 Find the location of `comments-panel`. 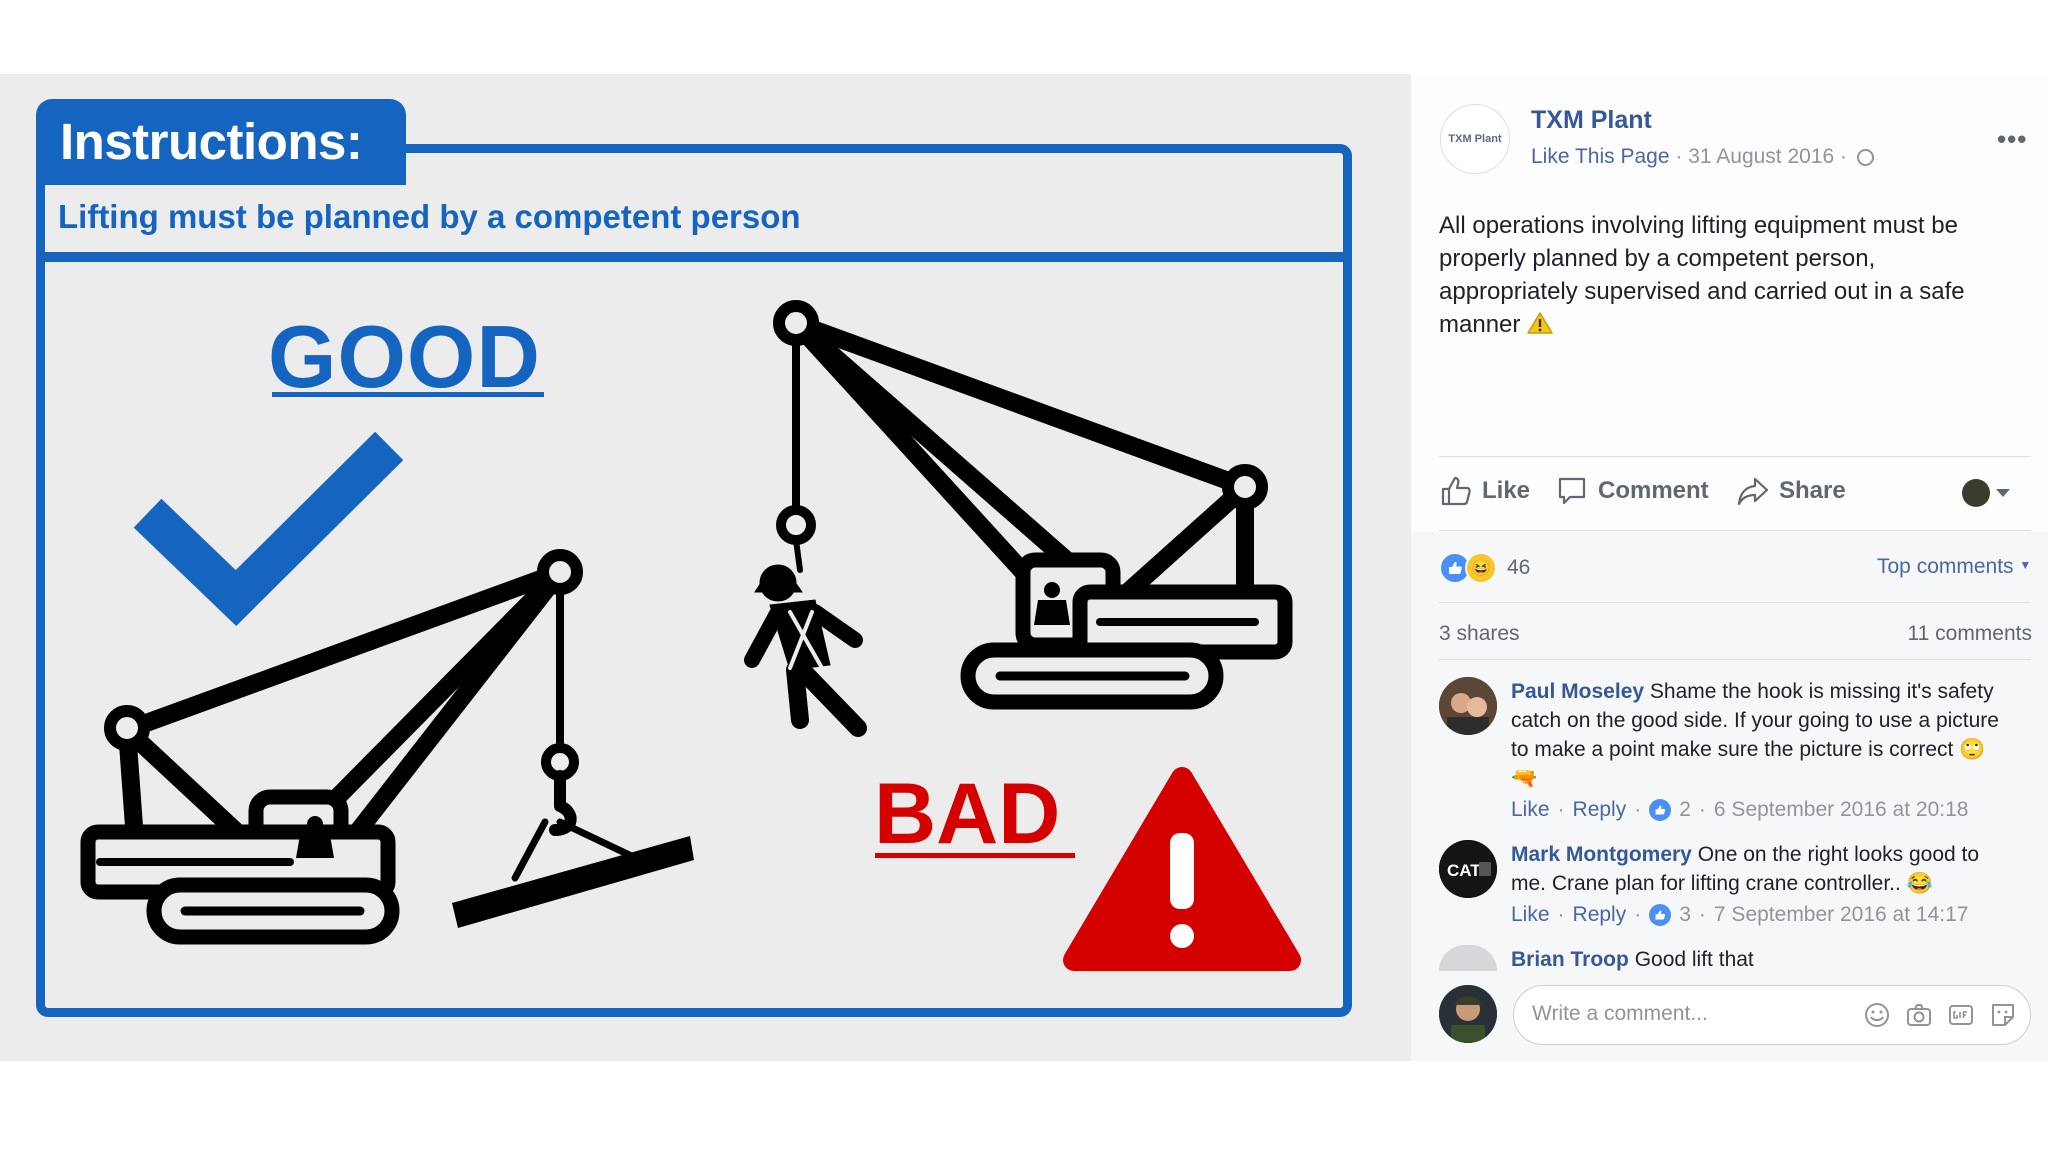

comments-panel is located at coordinates (1729, 796).